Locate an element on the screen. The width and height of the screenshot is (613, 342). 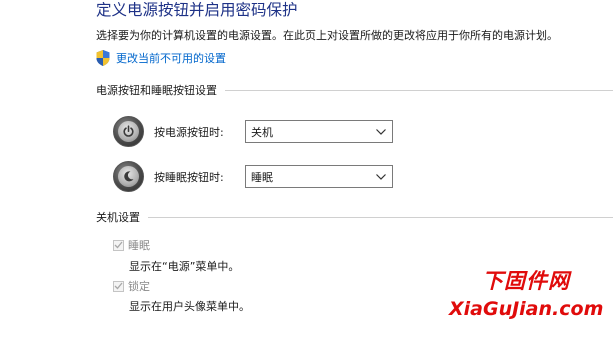
lock-checkbox-label: 锁定 is located at coordinates (139, 286).